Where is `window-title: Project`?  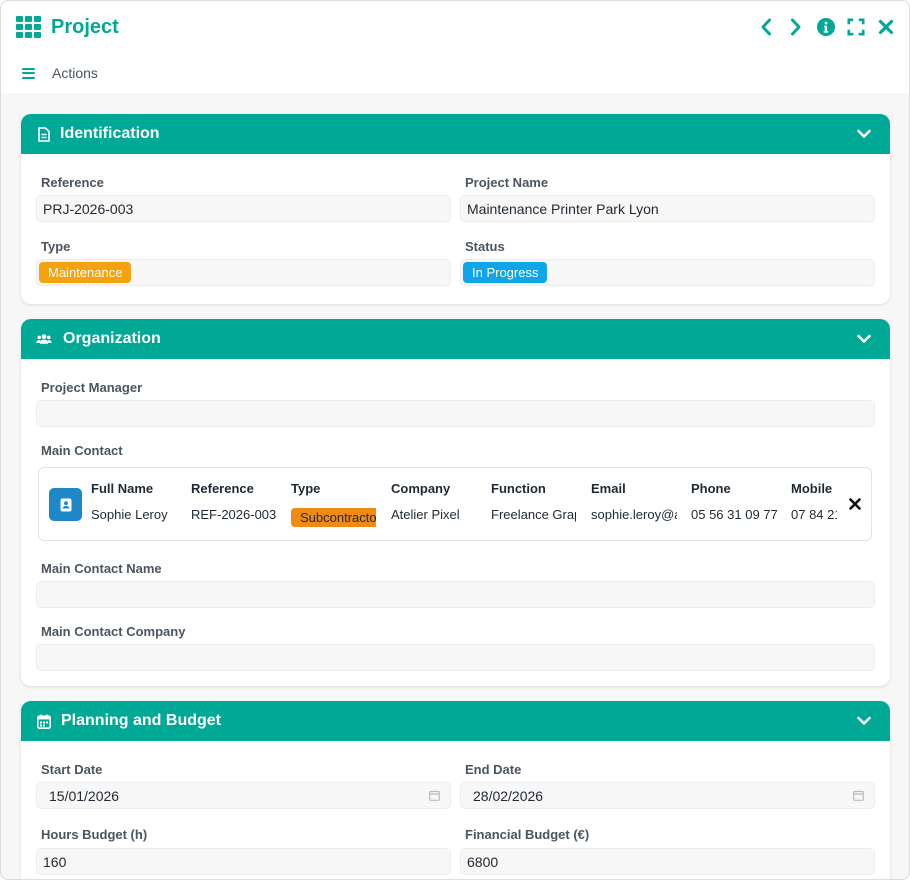 window-title: Project is located at coordinates (85, 26).